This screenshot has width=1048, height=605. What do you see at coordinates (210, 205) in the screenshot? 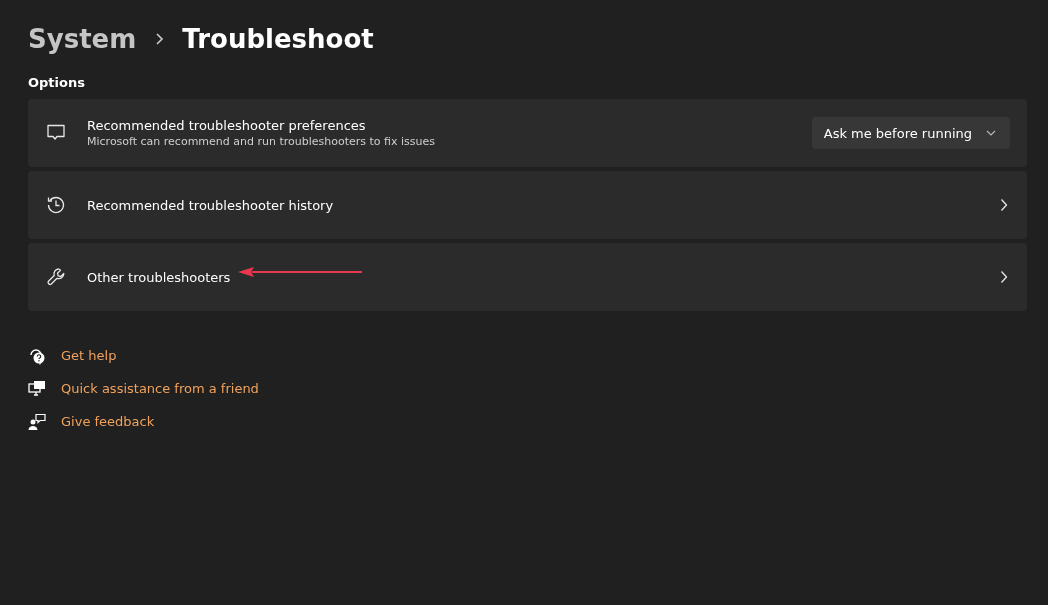
I see `row-title: Recommended troubleshooter history` at bounding box center [210, 205].